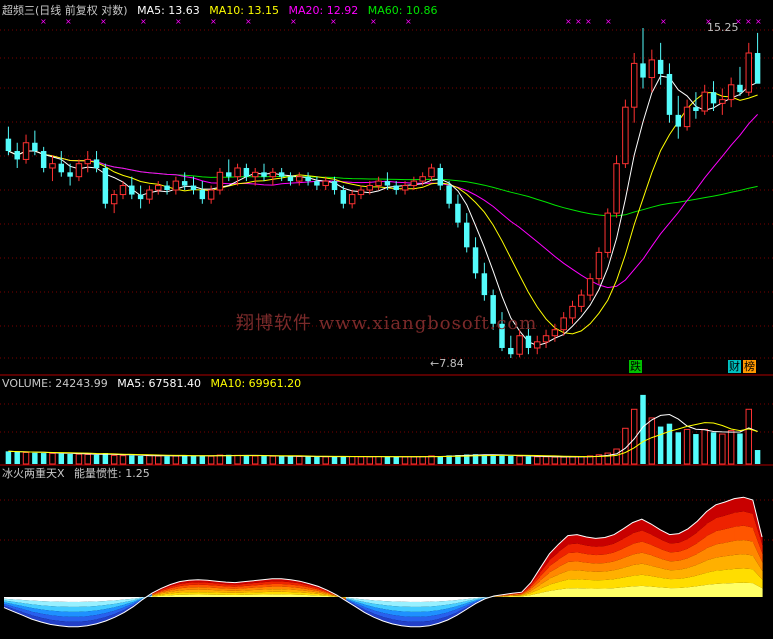 This screenshot has width=773, height=639. What do you see at coordinates (635, 366) in the screenshot?
I see `fall-tag: 跌` at bounding box center [635, 366].